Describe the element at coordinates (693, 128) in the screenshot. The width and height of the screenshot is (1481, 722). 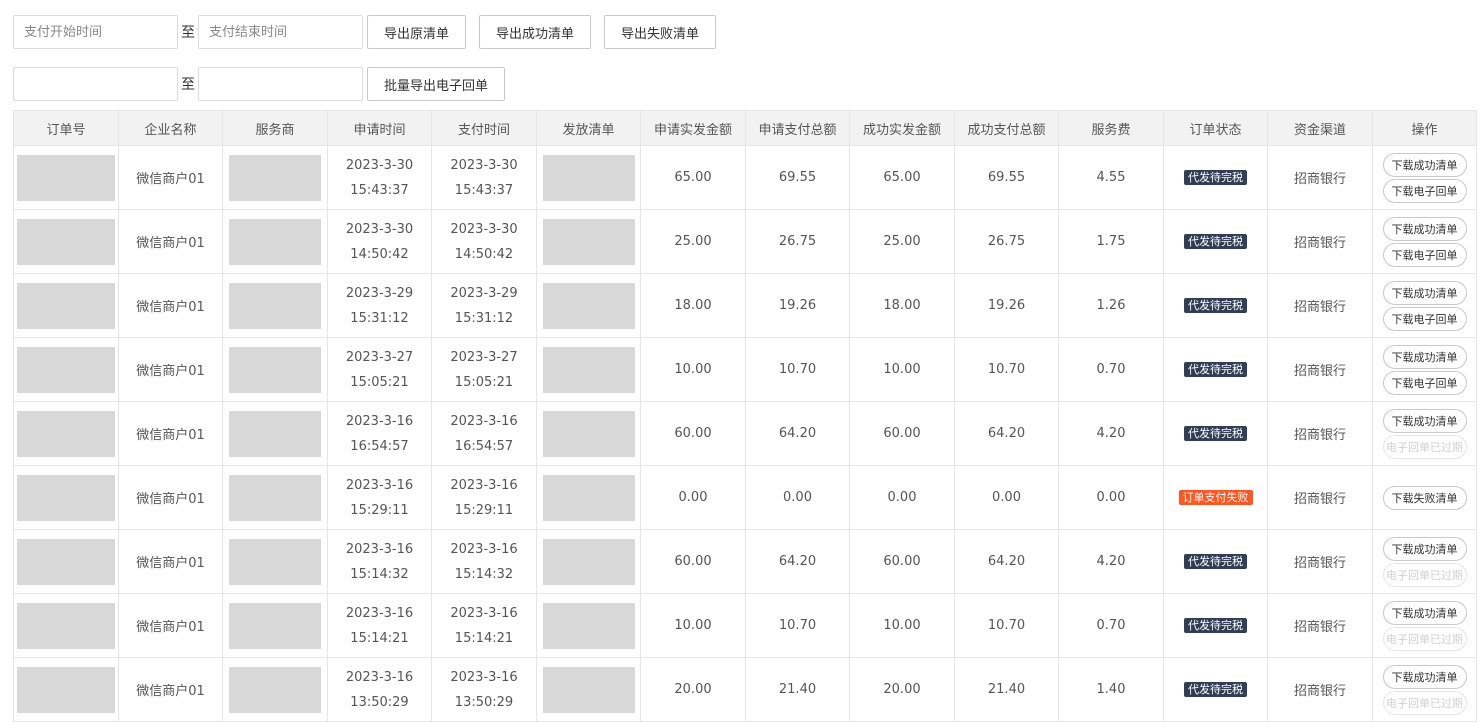
I see `header-apply-actual: 申请实发金额` at that location.